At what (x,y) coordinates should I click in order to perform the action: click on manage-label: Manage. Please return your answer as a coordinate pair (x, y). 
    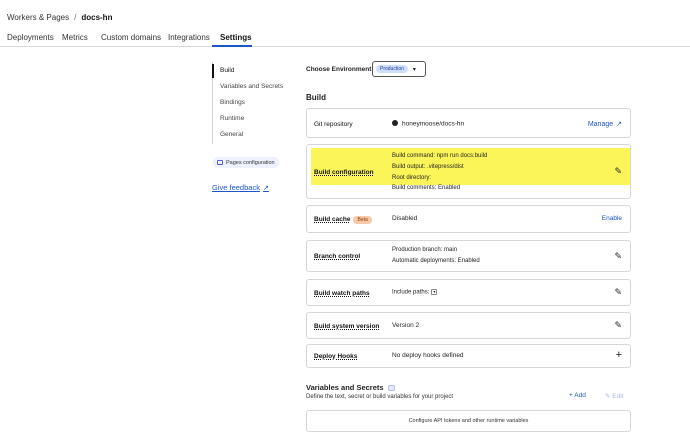
    Looking at the image, I should click on (600, 124).